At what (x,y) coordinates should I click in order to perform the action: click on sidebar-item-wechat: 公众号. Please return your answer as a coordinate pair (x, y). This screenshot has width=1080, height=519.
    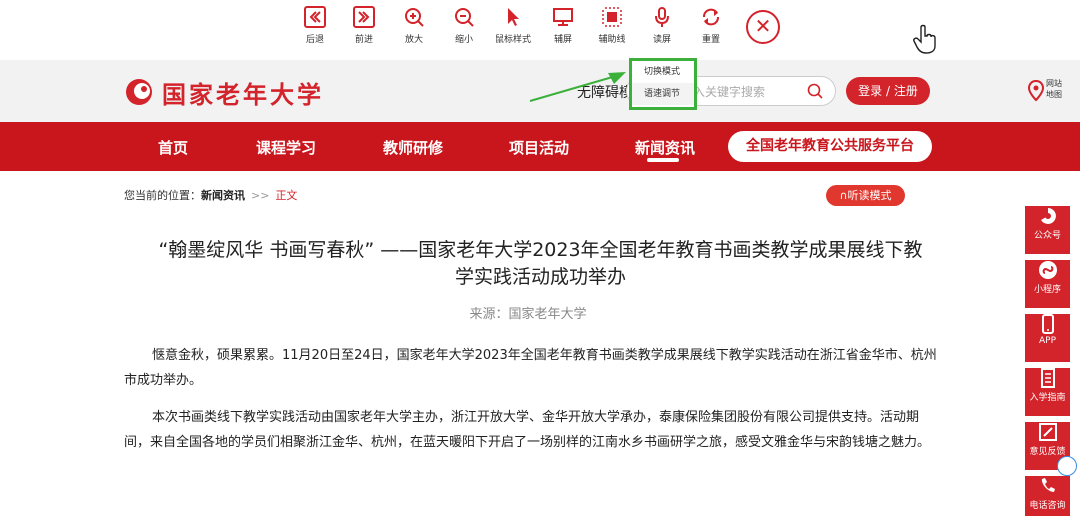
    Looking at the image, I should click on (1047, 230).